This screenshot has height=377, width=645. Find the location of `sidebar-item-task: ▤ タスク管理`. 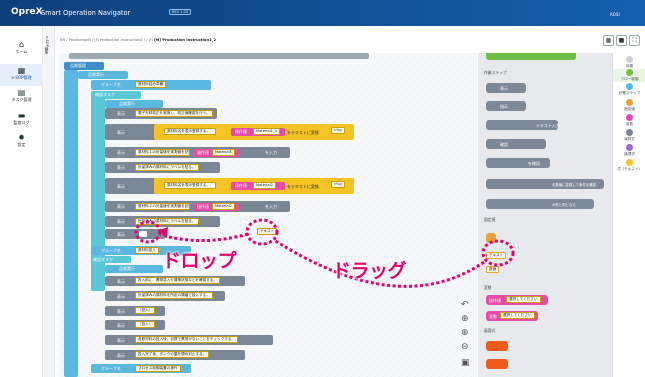

sidebar-item-task: ▤ タスク管理 is located at coordinates (21, 95).